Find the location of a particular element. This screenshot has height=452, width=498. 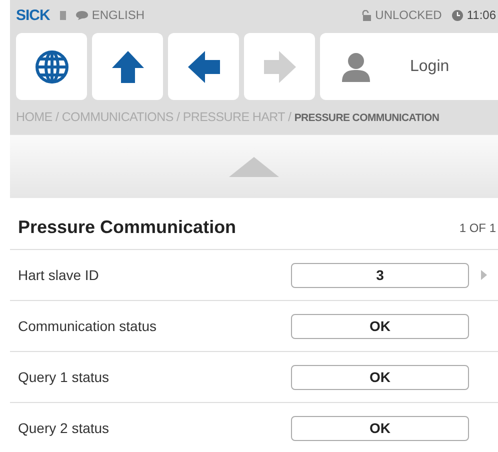

logo: SICK is located at coordinates (33, 15).